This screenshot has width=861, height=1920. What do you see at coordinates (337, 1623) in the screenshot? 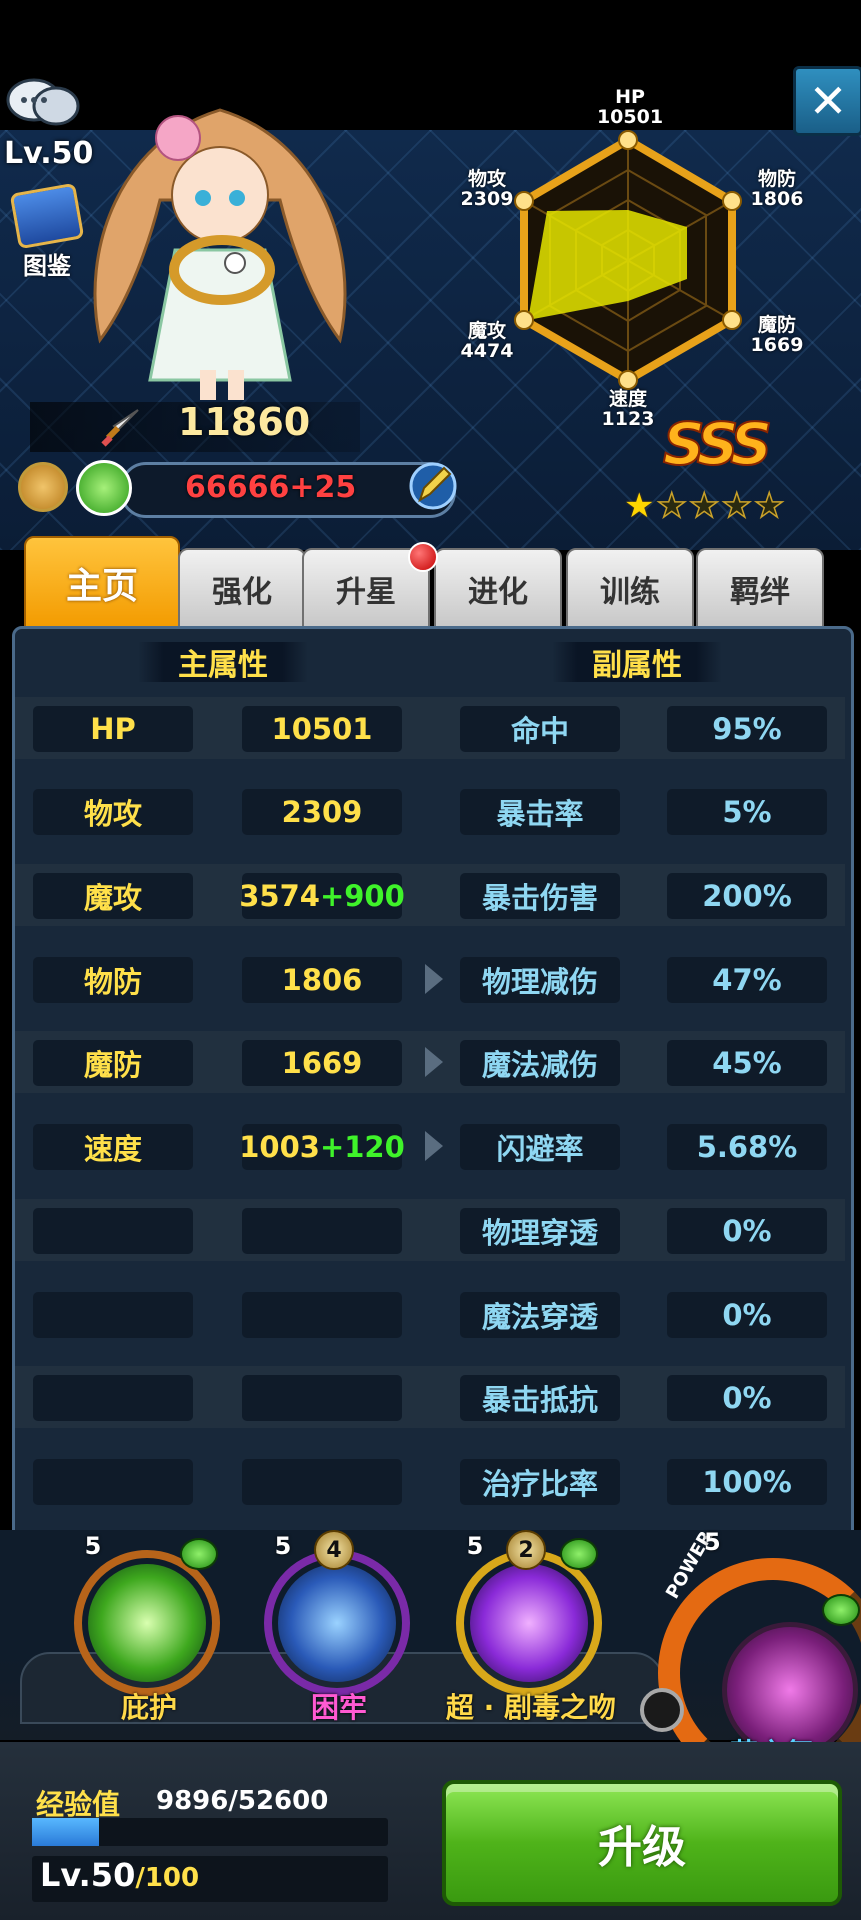
I see `cage-icon` at bounding box center [337, 1623].